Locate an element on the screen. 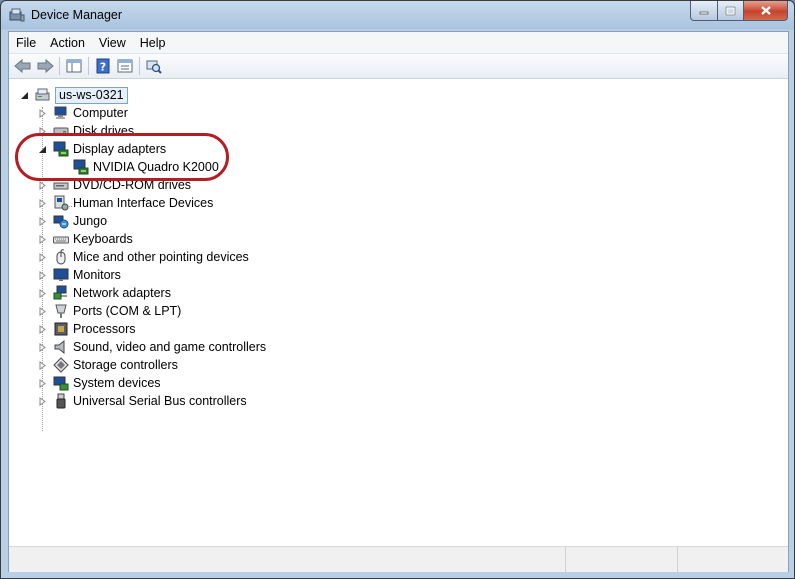 Image resolution: width=795 pixels, height=579 pixels. tree-item-storage-controllers: Storage controllers is located at coordinates (108, 365).